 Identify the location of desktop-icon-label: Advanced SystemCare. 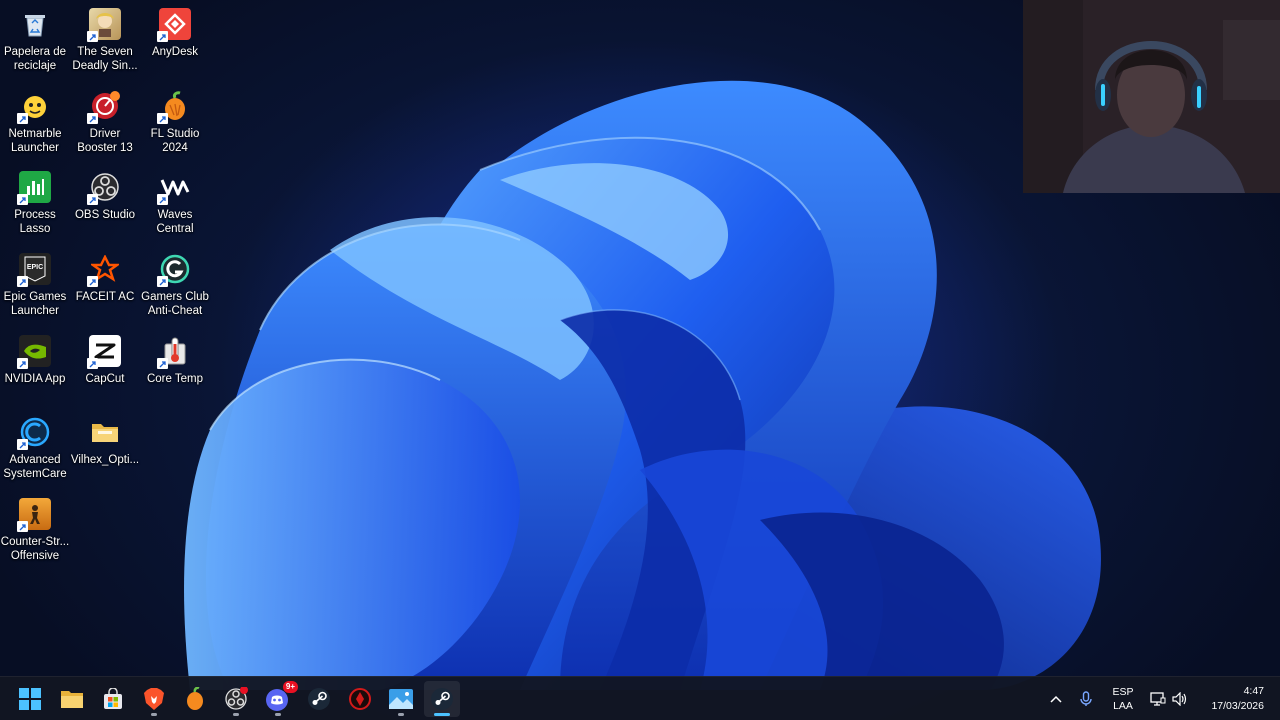
(35, 467).